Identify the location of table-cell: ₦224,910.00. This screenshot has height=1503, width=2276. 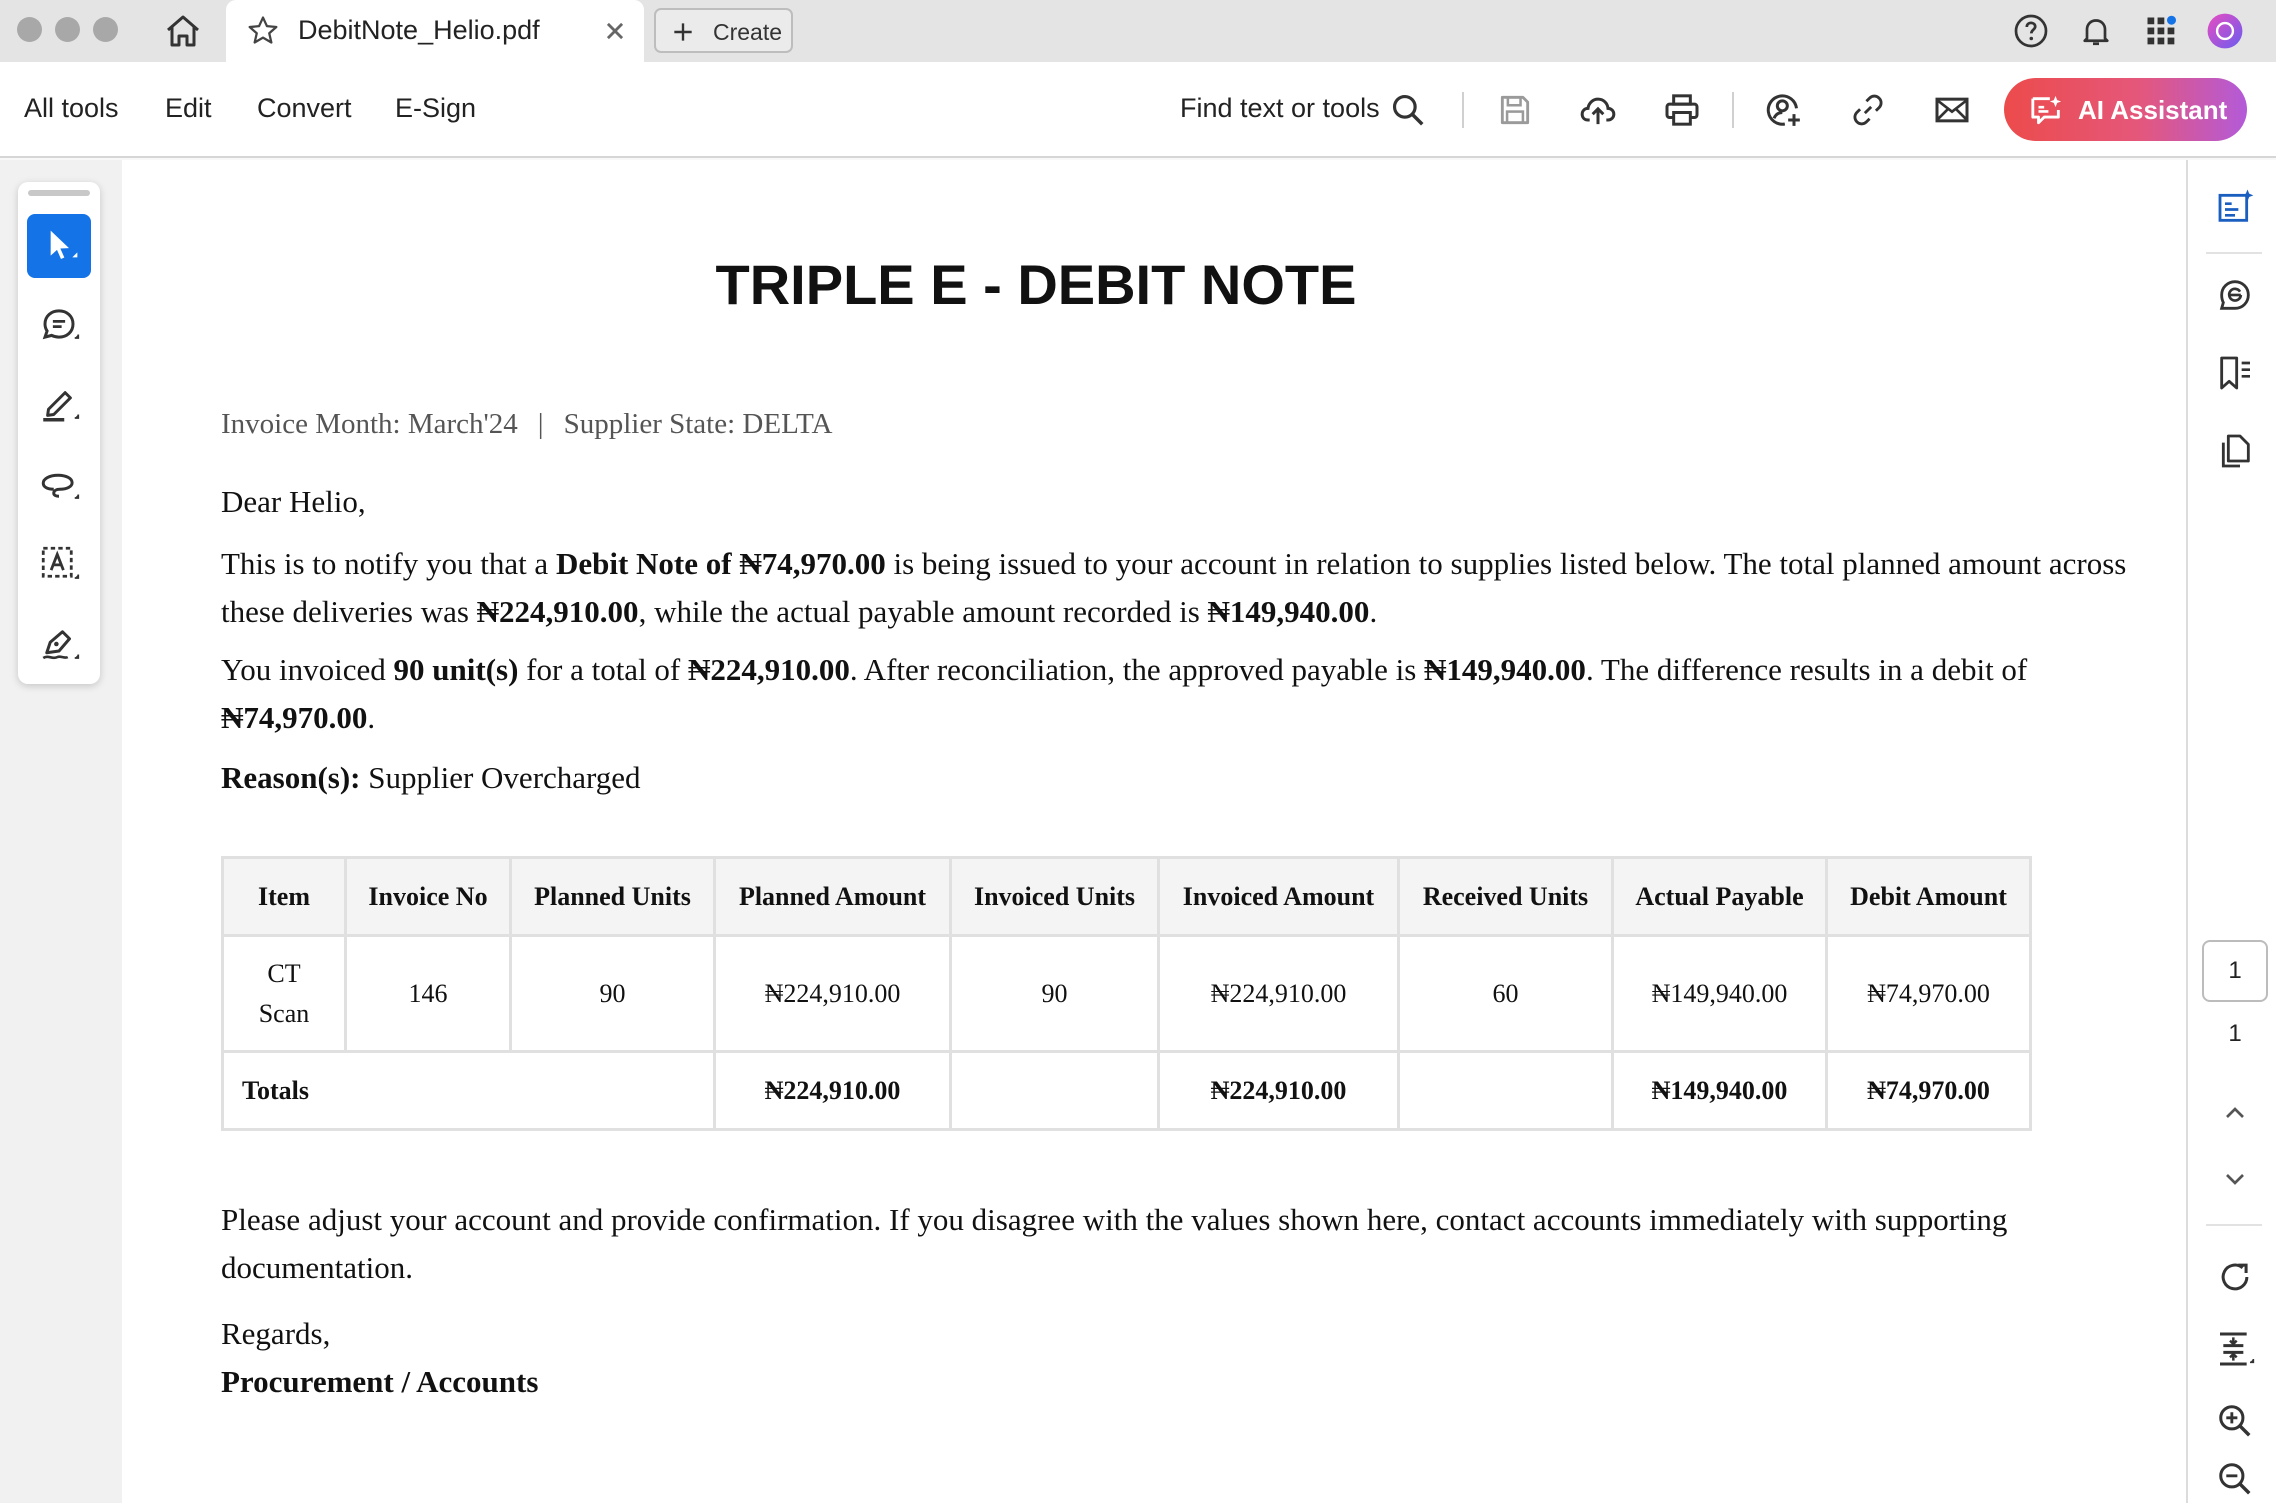
(832, 993).